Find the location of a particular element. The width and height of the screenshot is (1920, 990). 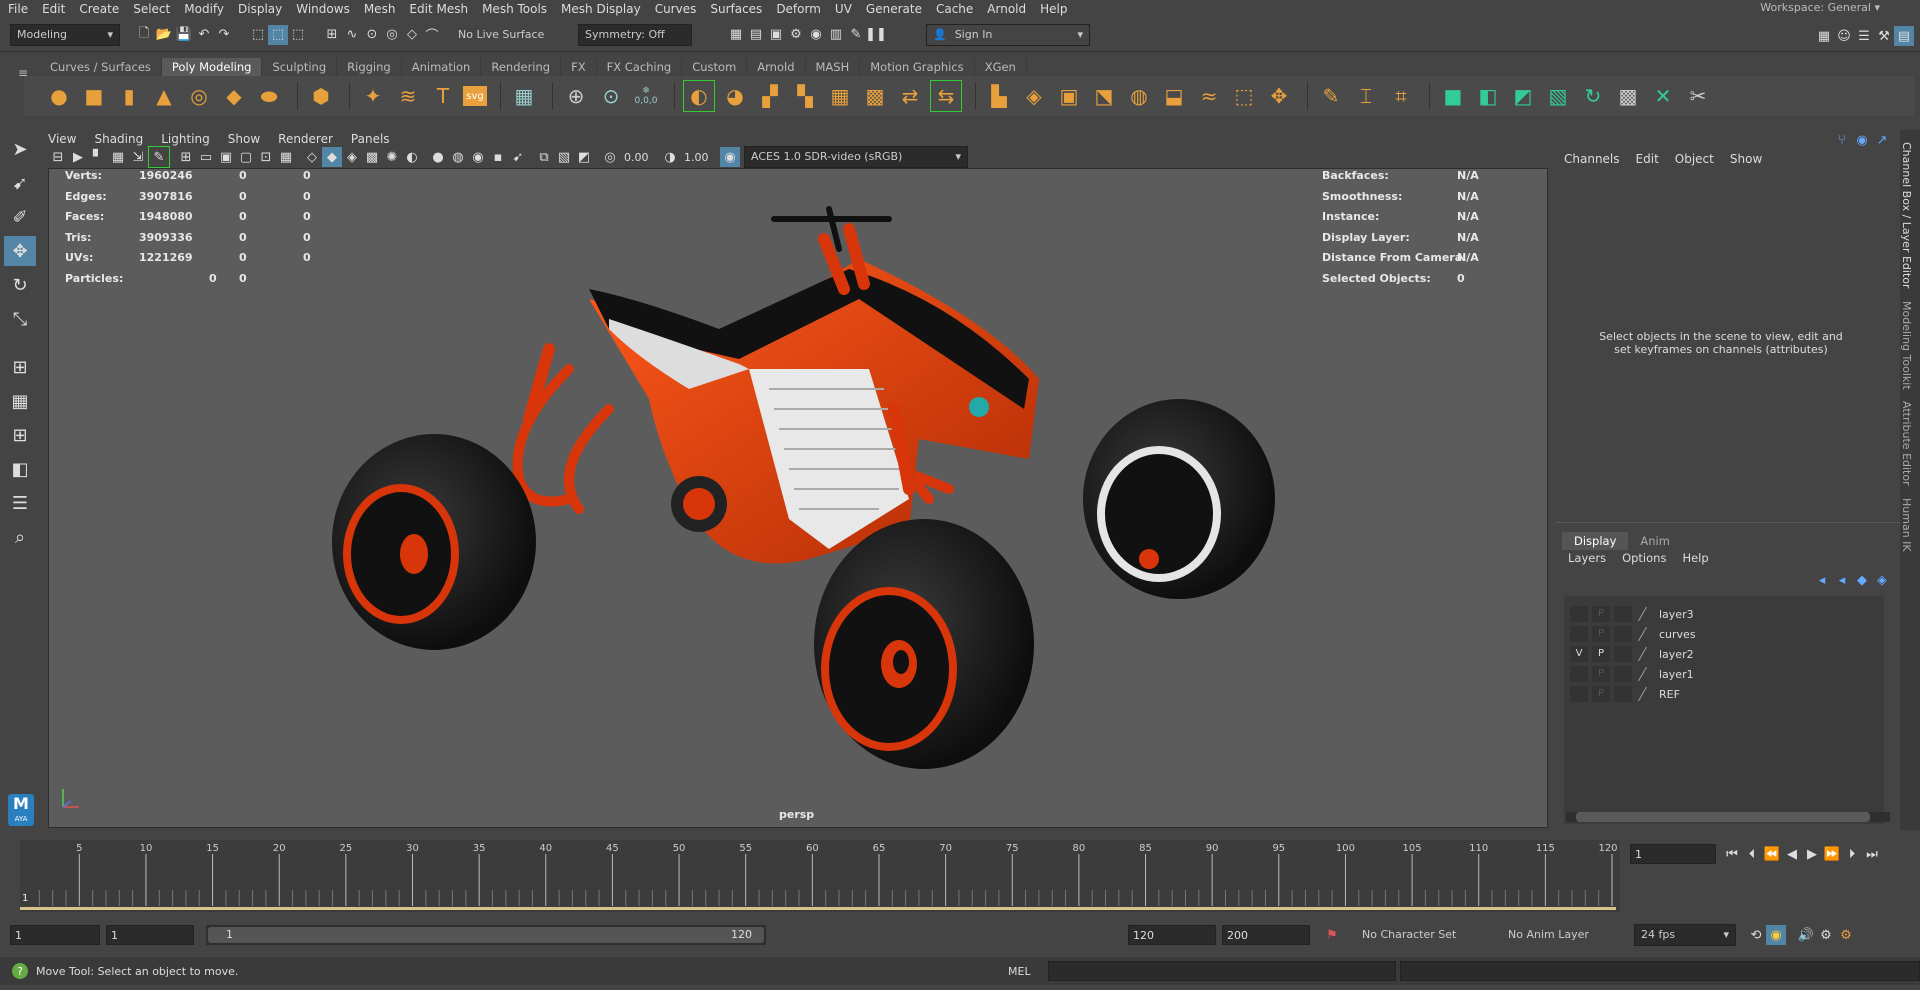

layer-name: layer3 is located at coordinates (1676, 614).